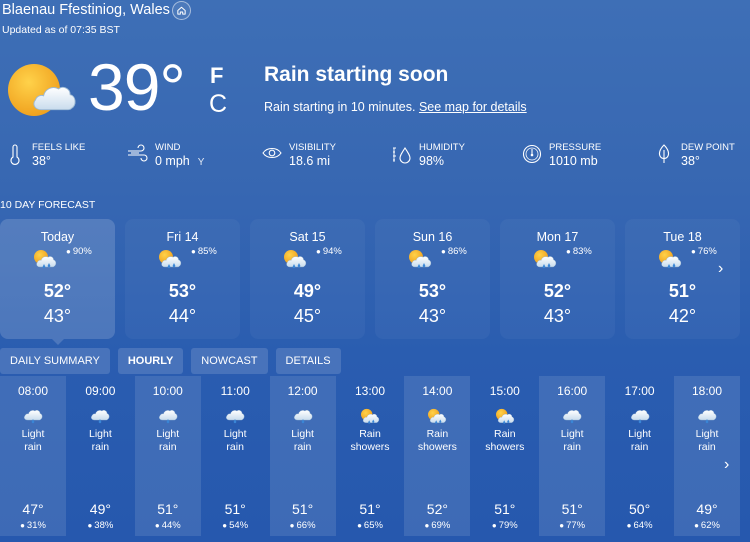 The width and height of the screenshot is (750, 542). What do you see at coordinates (432, 161) in the screenshot?
I see `stat-value: 98%` at bounding box center [432, 161].